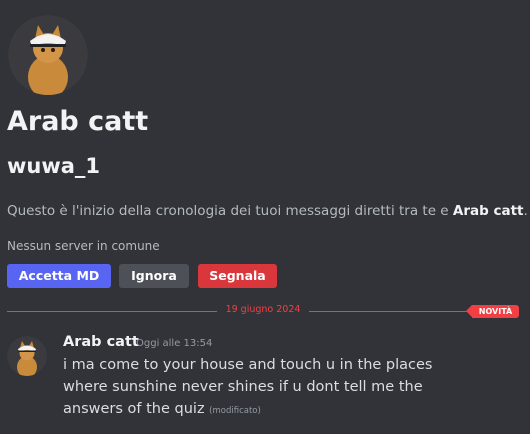 The height and width of the screenshot is (434, 530). I want to click on message-author-avatar, so click(27, 356).